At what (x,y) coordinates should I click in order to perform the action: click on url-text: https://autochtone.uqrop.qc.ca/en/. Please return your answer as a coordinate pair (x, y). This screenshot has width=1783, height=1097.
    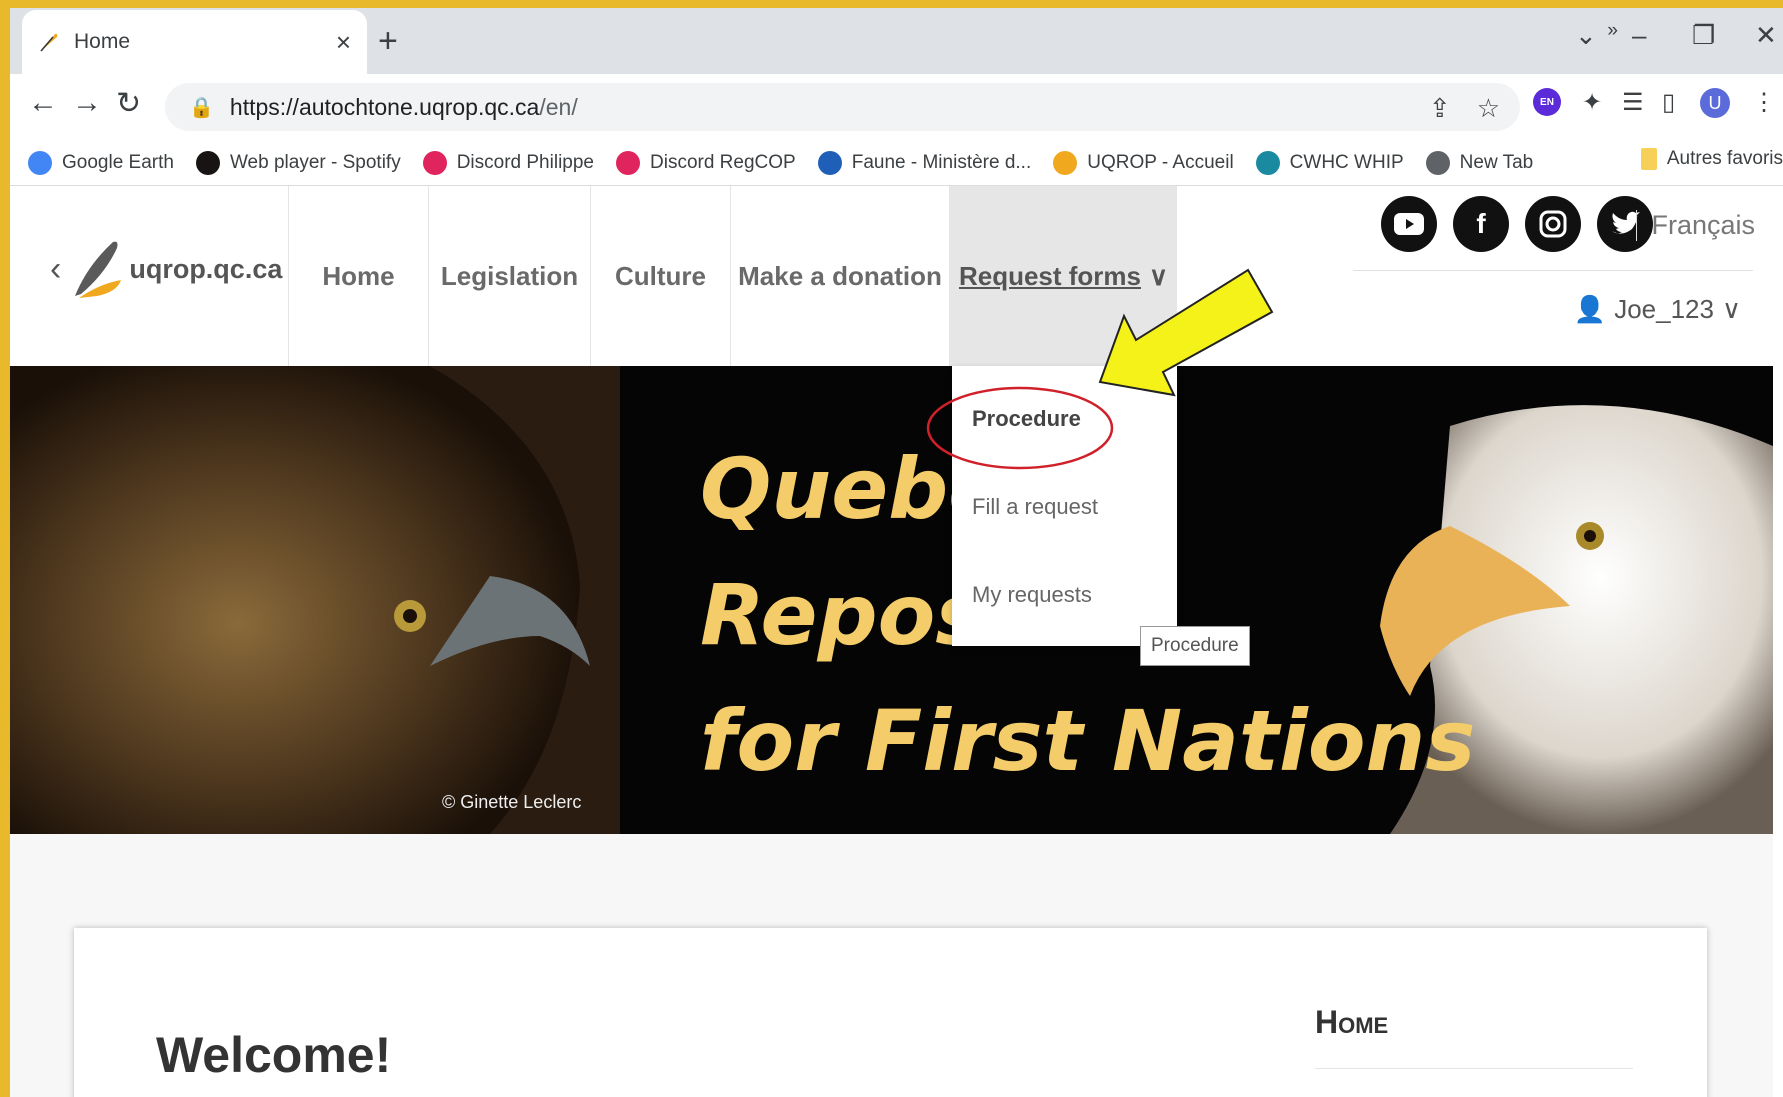
    Looking at the image, I should click on (403, 106).